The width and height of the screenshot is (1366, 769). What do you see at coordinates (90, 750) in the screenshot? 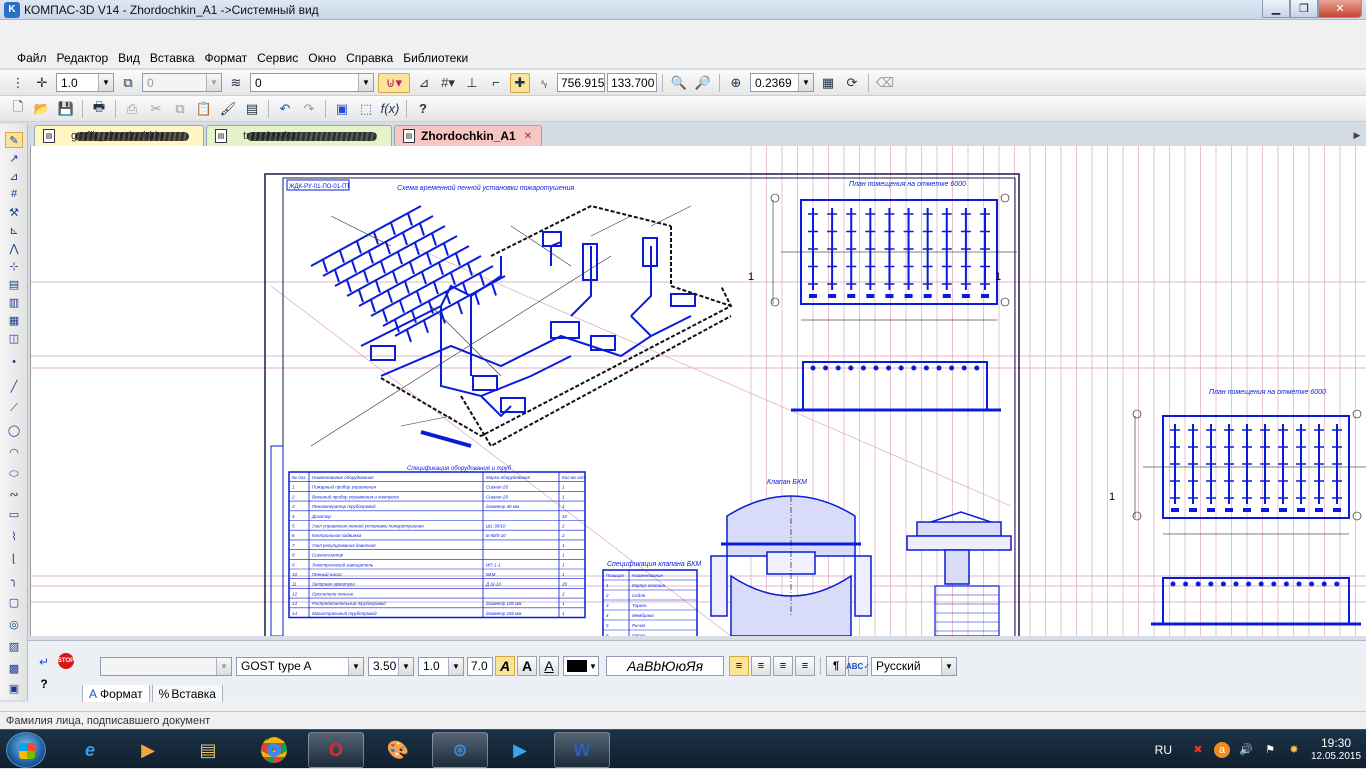
I see `internet-explorer-icon: e` at bounding box center [90, 750].